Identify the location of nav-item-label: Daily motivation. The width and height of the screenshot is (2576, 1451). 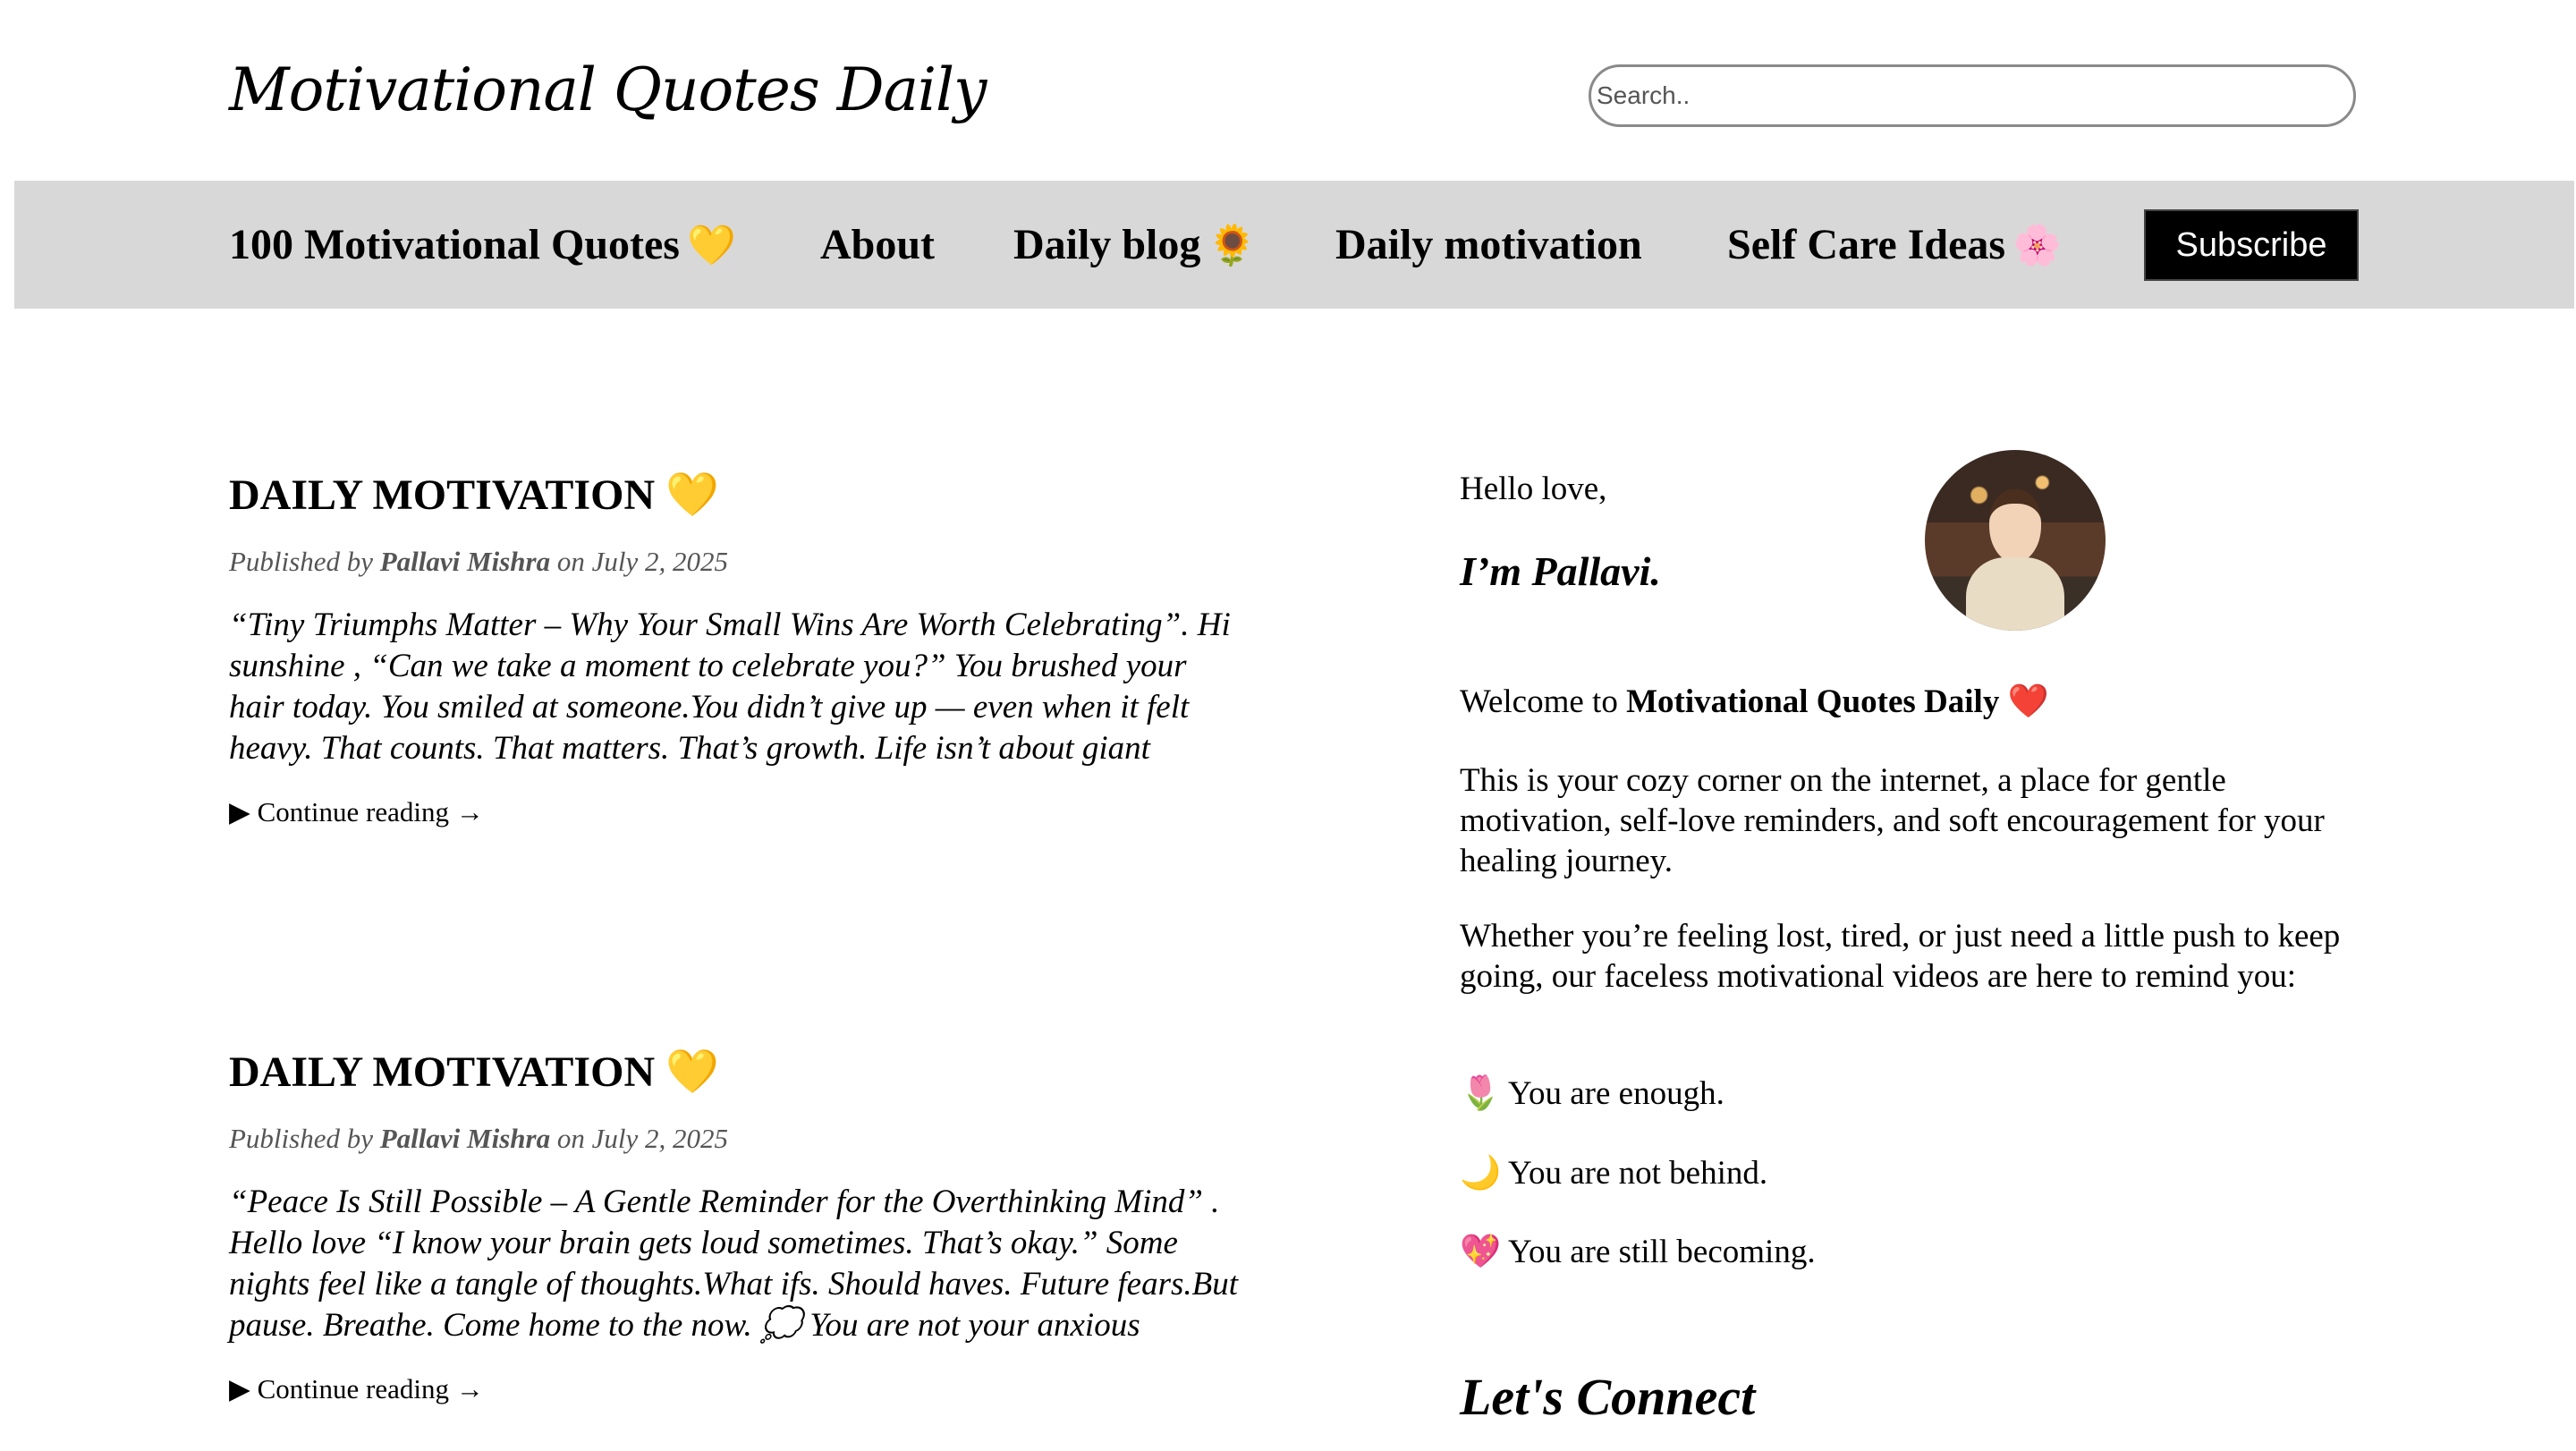
(1488, 244).